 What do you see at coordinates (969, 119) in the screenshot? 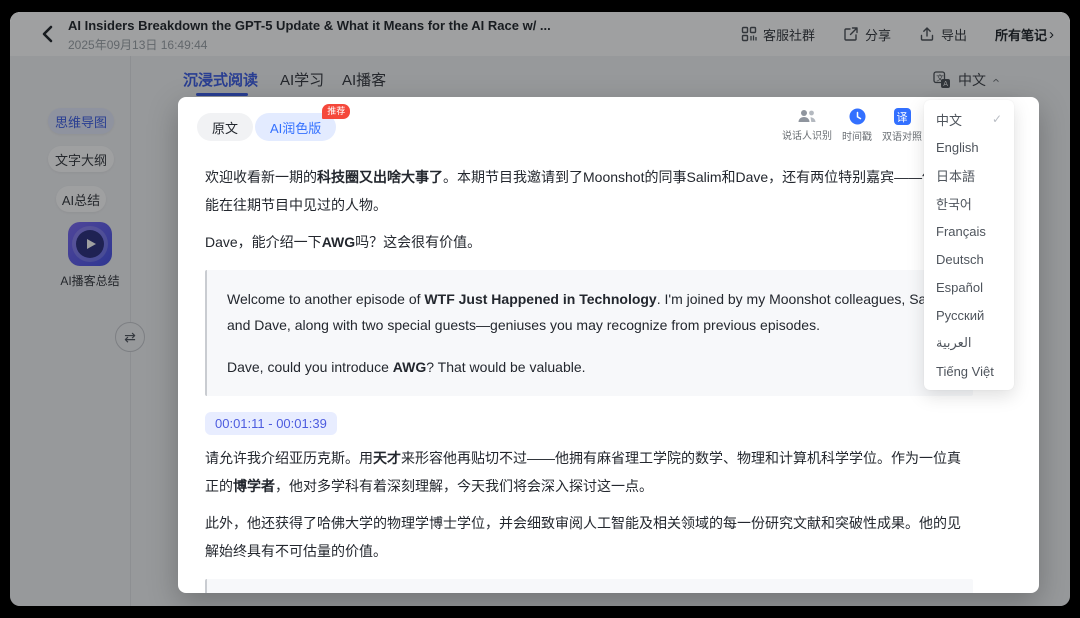
I see `language-option: 中文 ✓` at bounding box center [969, 119].